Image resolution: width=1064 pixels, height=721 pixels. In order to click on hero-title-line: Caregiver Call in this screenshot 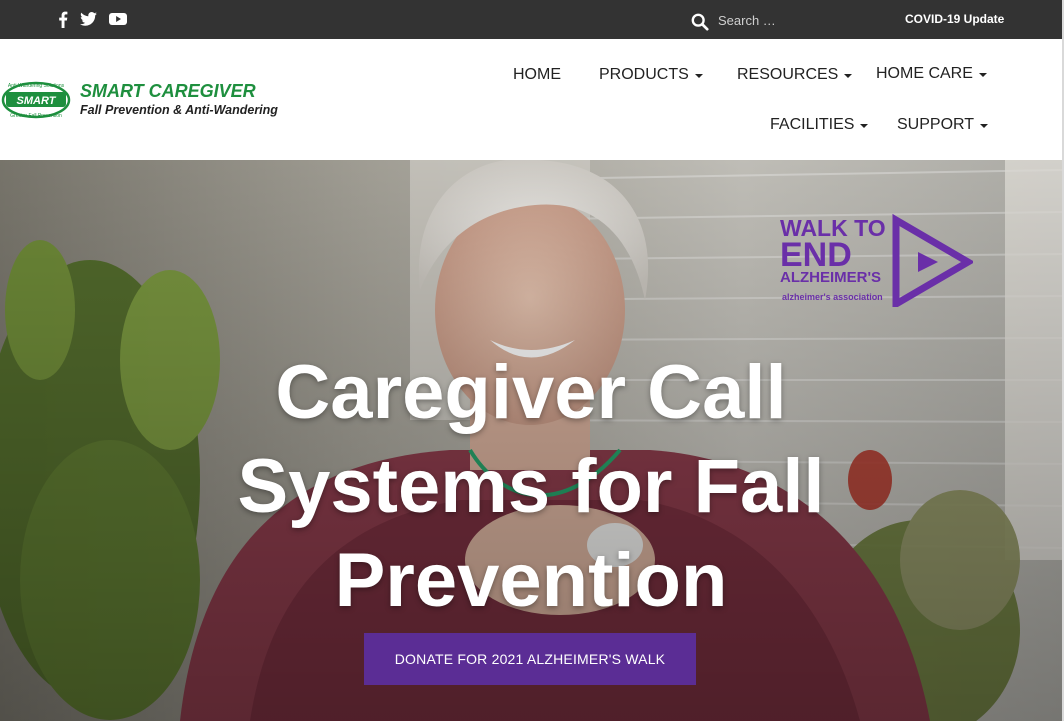, I will do `click(531, 392)`.